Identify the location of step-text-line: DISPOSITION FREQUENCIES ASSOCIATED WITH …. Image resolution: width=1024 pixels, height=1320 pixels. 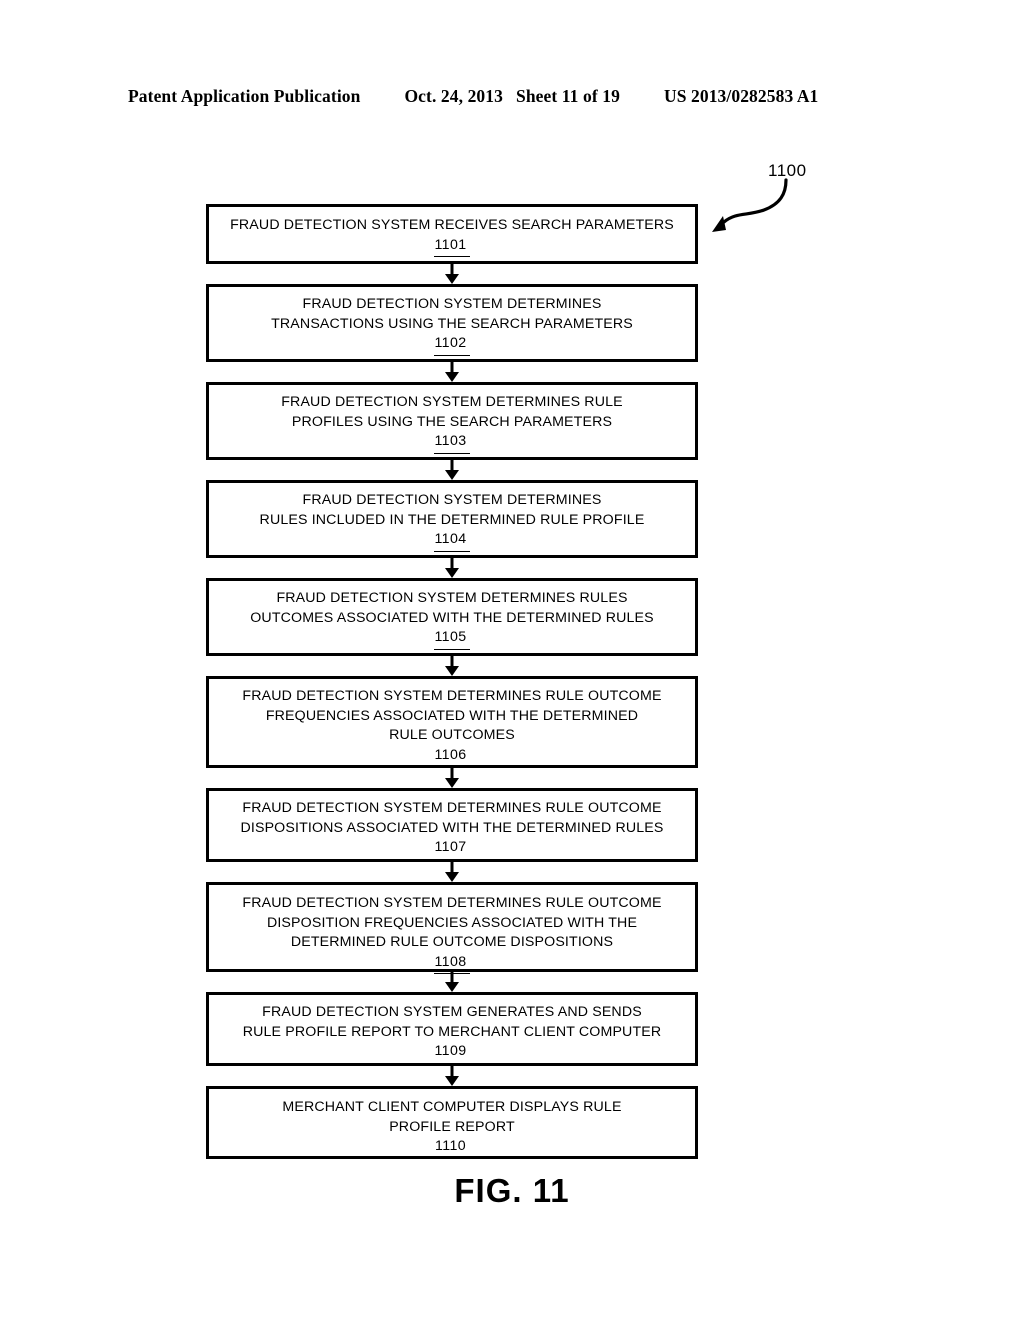
(452, 922).